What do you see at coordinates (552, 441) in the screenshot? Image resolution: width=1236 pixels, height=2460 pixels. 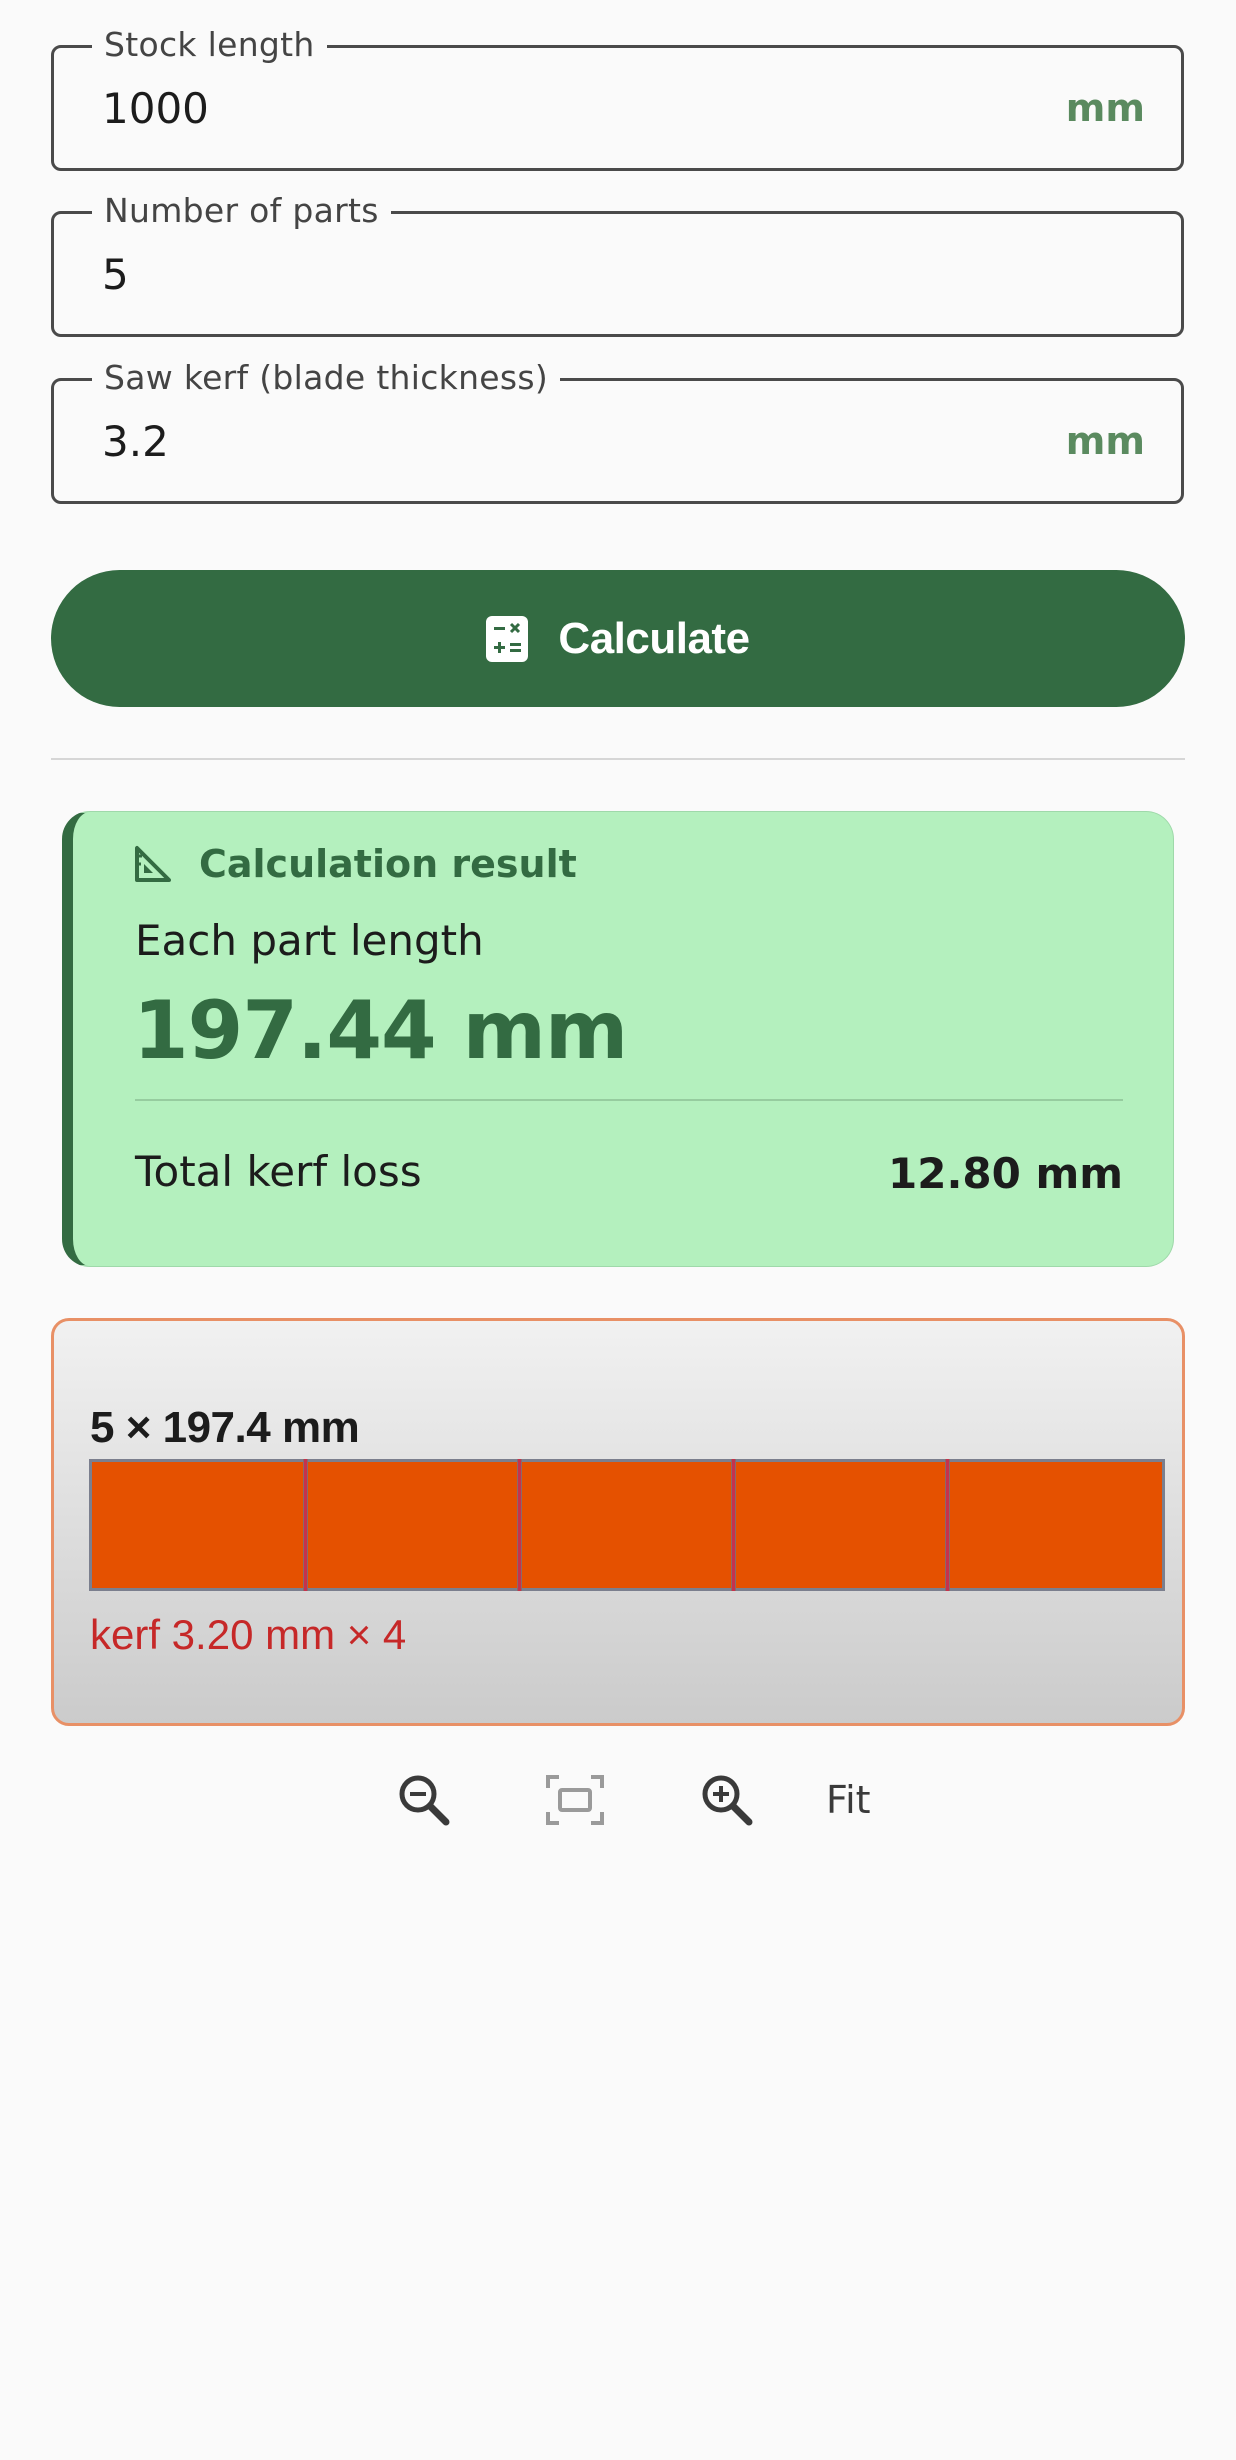 I see `saw-kerf-input` at bounding box center [552, 441].